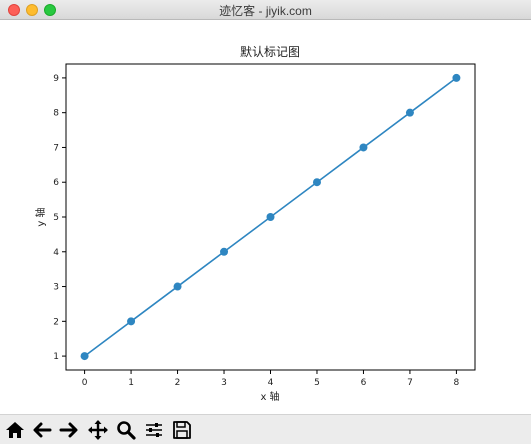 This screenshot has height=444, width=531. I want to click on x-tick-label: 0, so click(85, 383).